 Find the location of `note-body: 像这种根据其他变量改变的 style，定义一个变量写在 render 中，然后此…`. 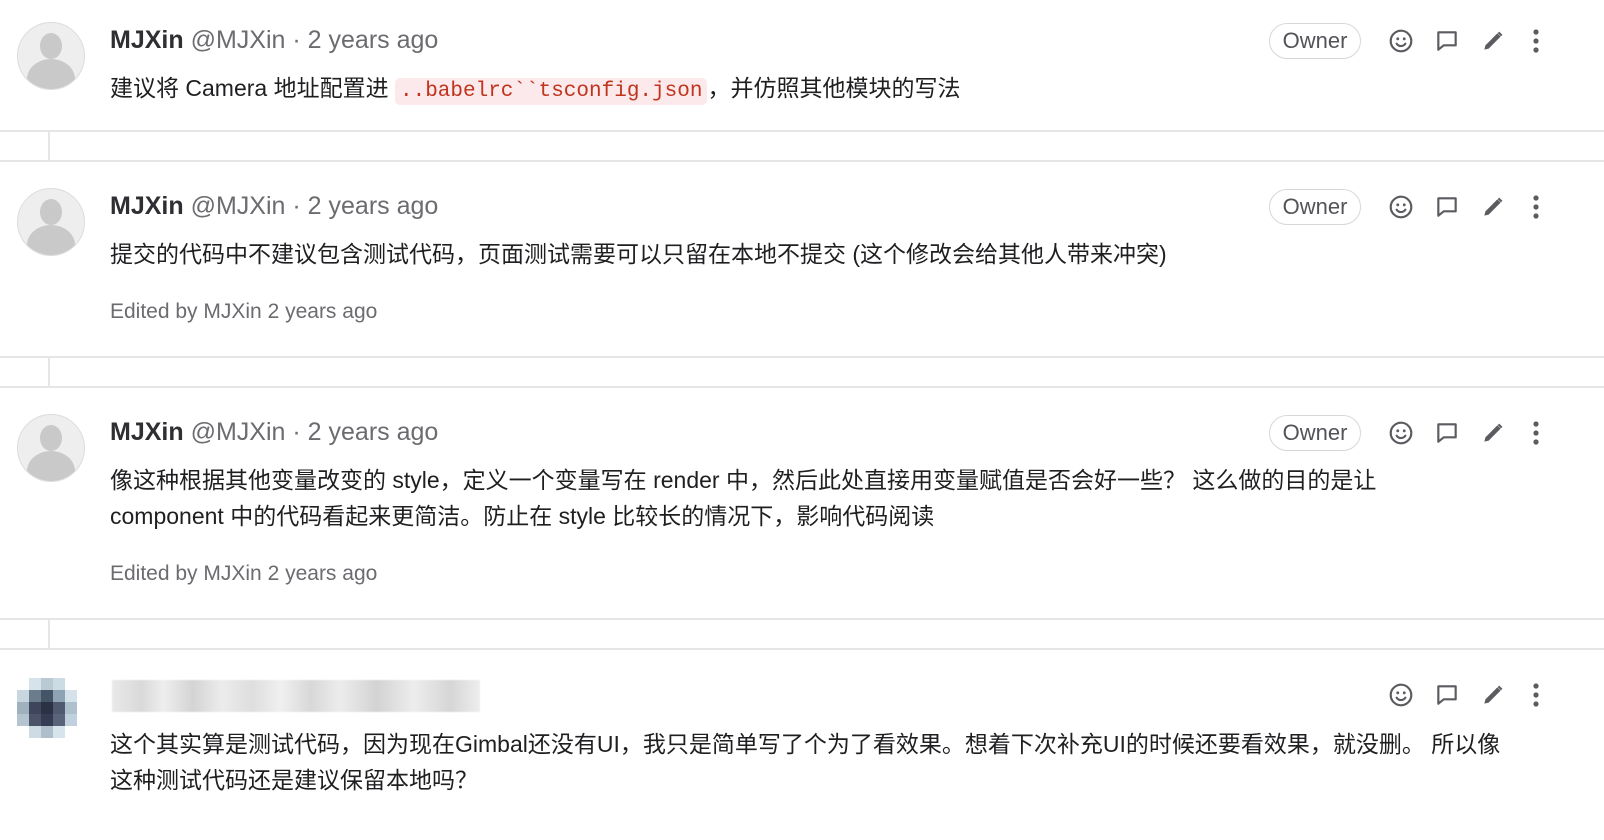

note-body: 像这种根据其他变量改变的 style，定义一个变量写在 render 中，然后此… is located at coordinates (743, 498).